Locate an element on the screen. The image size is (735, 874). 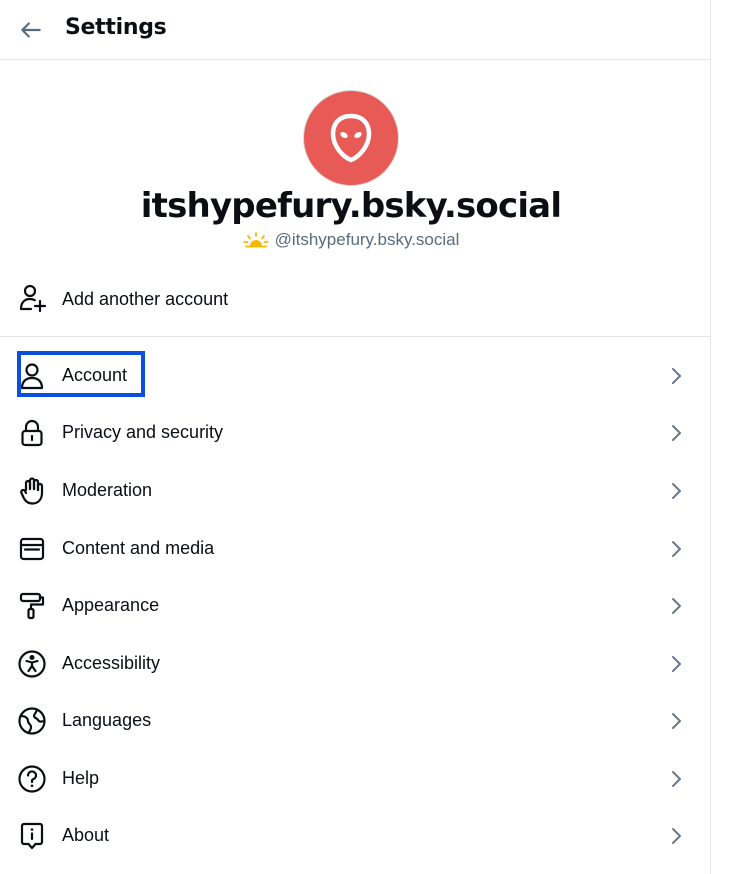
paint-roller-icon is located at coordinates (32, 606).